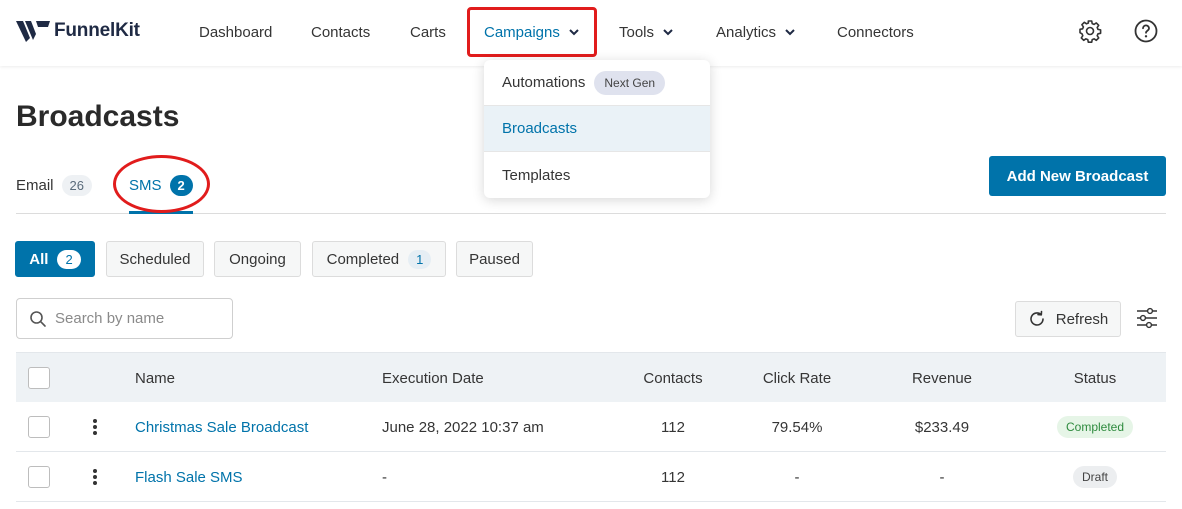 The height and width of the screenshot is (509, 1182). Describe the element at coordinates (384, 477) in the screenshot. I see `execution-date-cell: -` at that location.